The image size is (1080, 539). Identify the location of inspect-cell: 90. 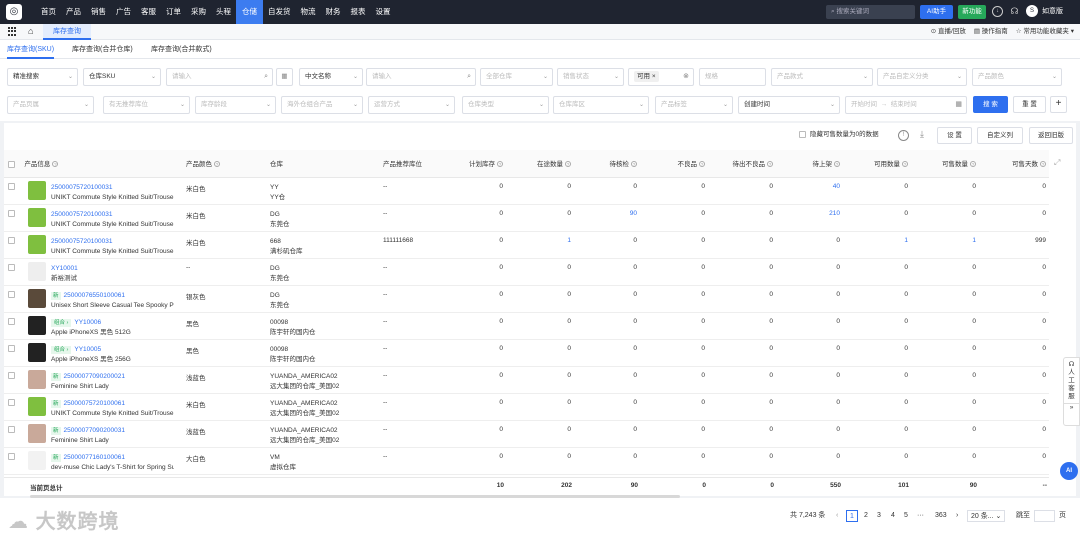
(612, 218).